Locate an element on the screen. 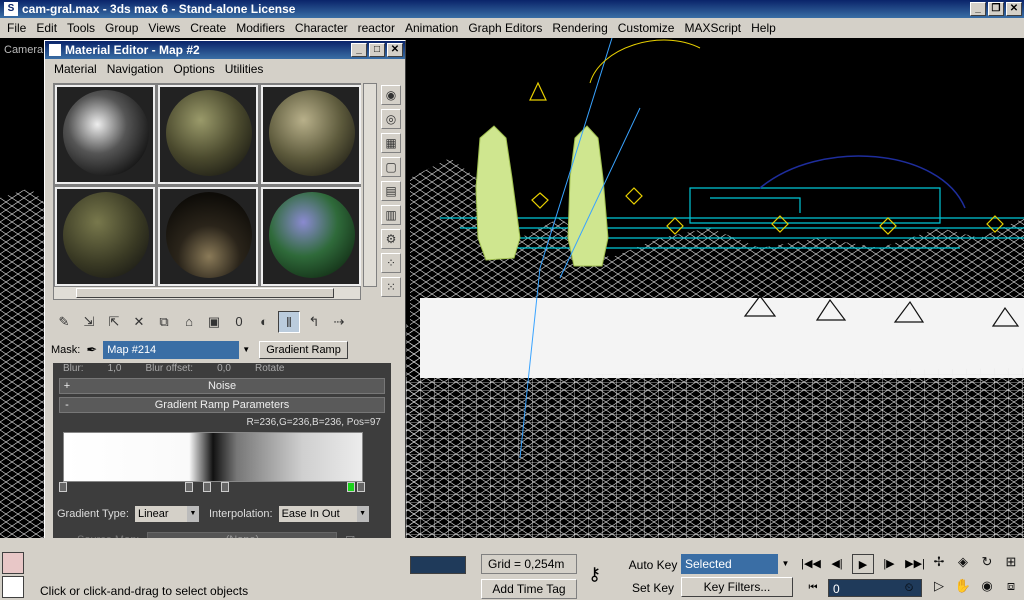 The height and width of the screenshot is (600, 1024). menu-customize: Customize is located at coordinates (646, 28).